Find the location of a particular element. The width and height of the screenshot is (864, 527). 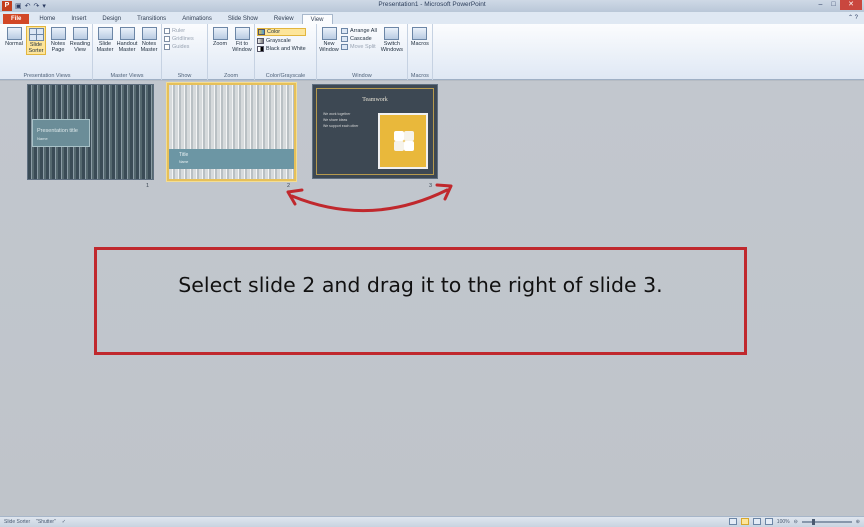

slide-thumbnail-1: Presentation title Name is located at coordinates (90, 132).